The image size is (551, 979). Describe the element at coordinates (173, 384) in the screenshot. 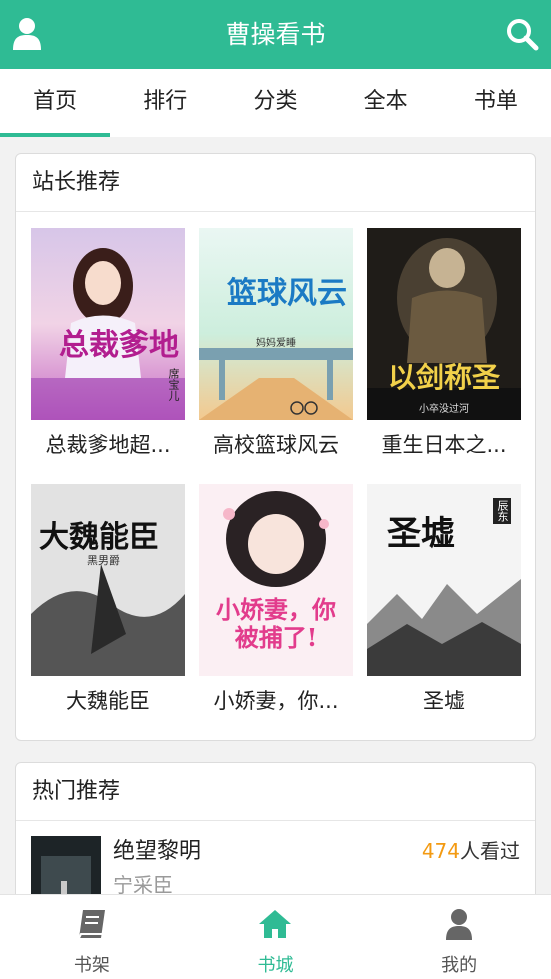

I see `cover-author: 席宝儿` at that location.